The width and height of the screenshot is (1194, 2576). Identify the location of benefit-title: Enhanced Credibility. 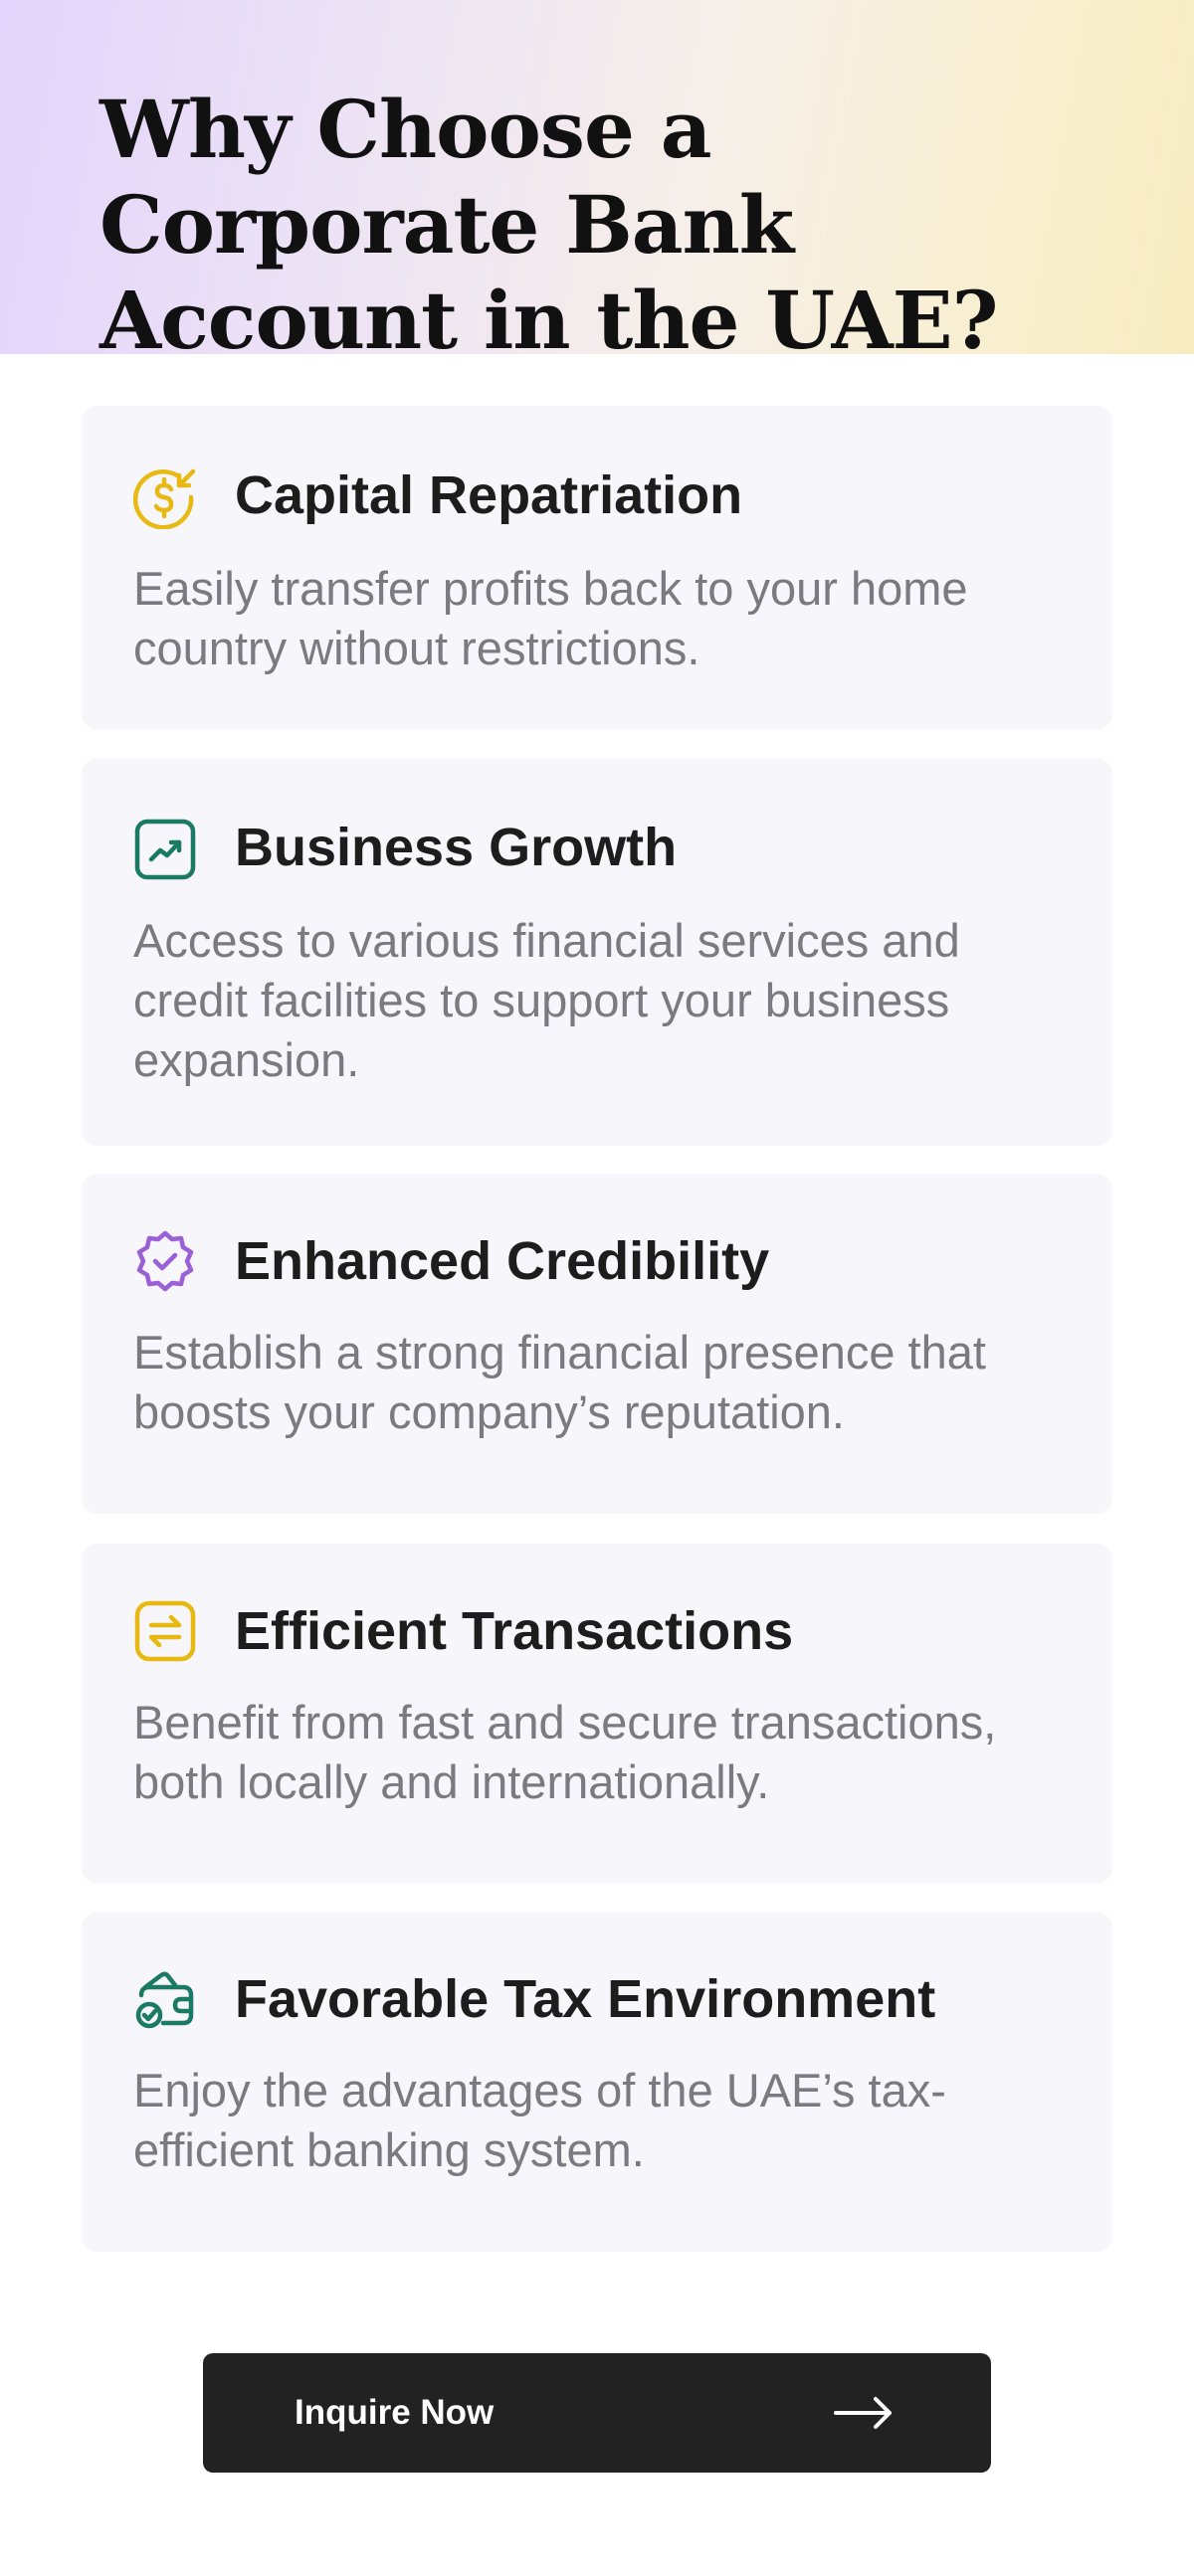
(502, 1261).